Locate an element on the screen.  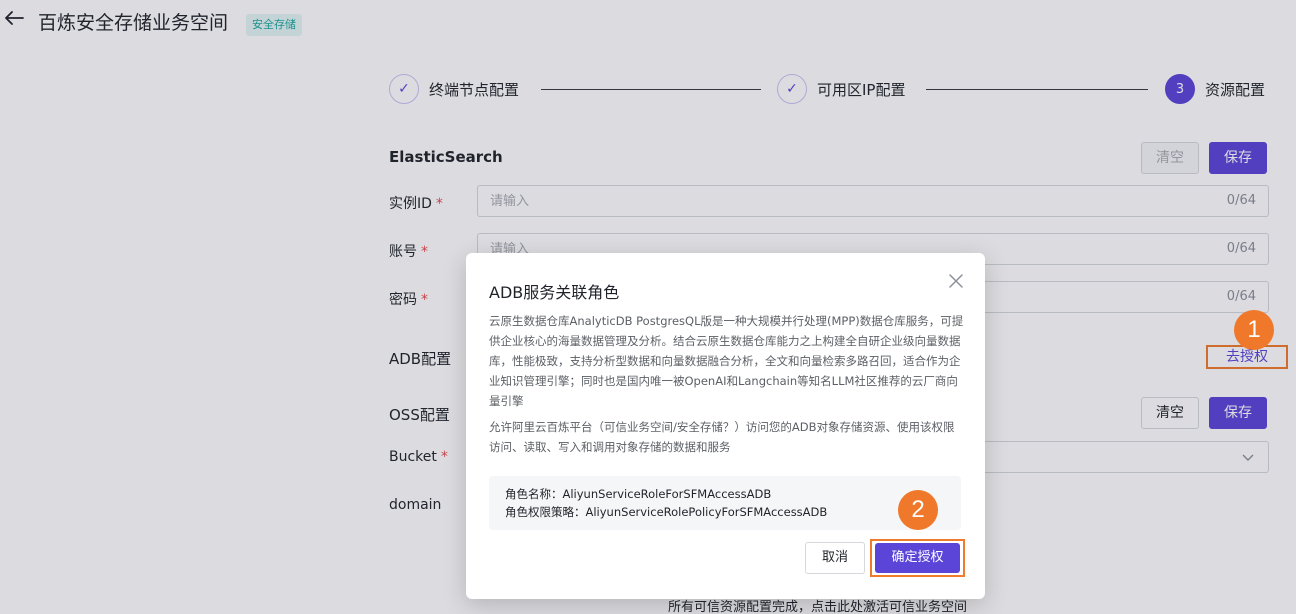
confirm-authorize-button: 确定授权 is located at coordinates (917, 558).